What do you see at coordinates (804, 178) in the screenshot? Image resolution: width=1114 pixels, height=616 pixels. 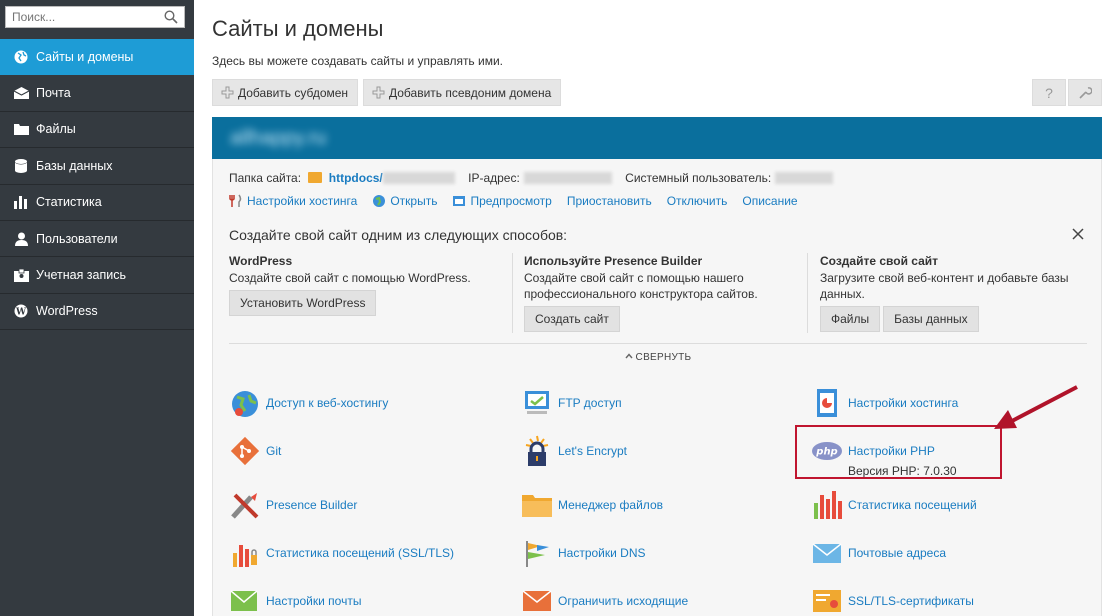 I see `sysuser-redacted` at bounding box center [804, 178].